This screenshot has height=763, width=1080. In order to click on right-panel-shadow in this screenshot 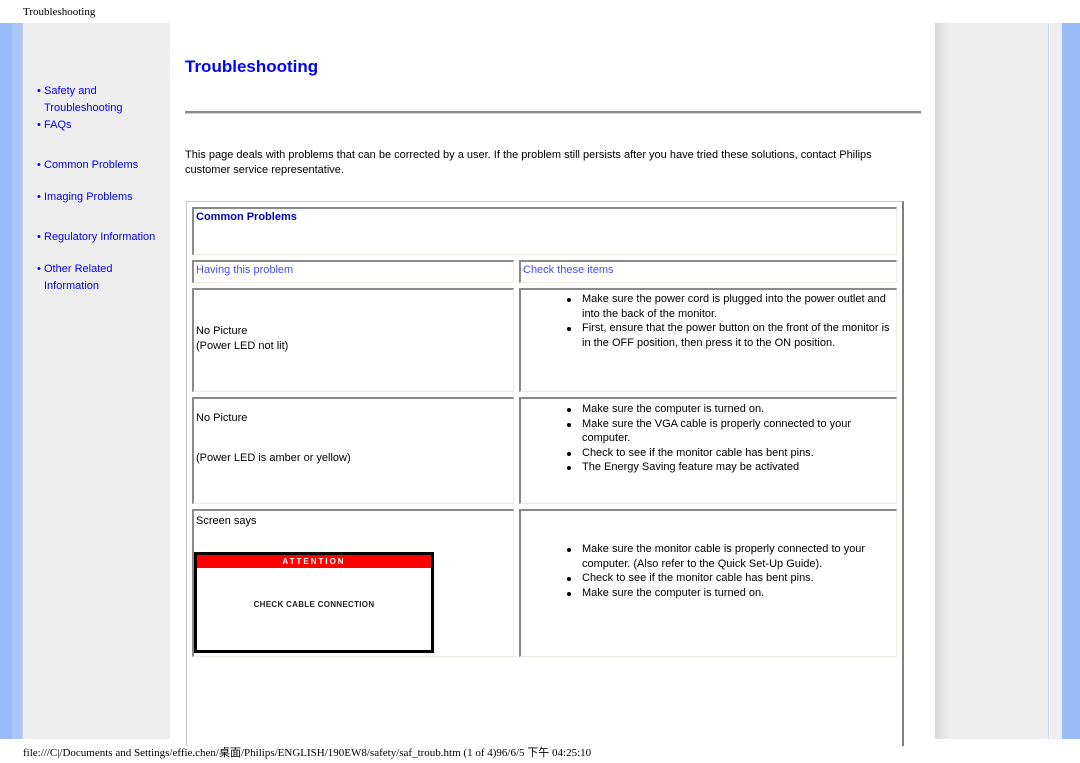, I will do `click(942, 381)`.